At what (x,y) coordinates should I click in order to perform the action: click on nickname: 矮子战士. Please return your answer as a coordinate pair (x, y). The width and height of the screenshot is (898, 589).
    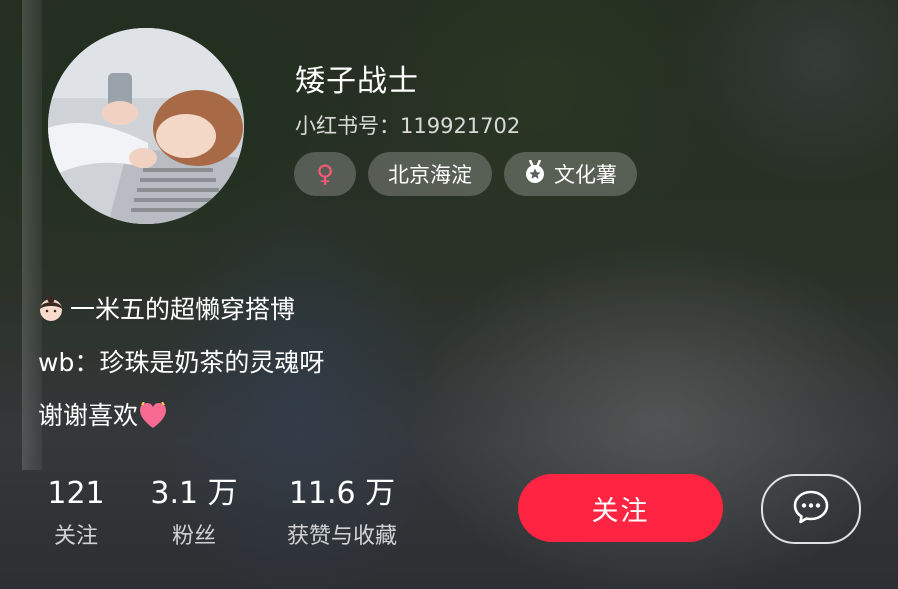
    Looking at the image, I should click on (357, 81).